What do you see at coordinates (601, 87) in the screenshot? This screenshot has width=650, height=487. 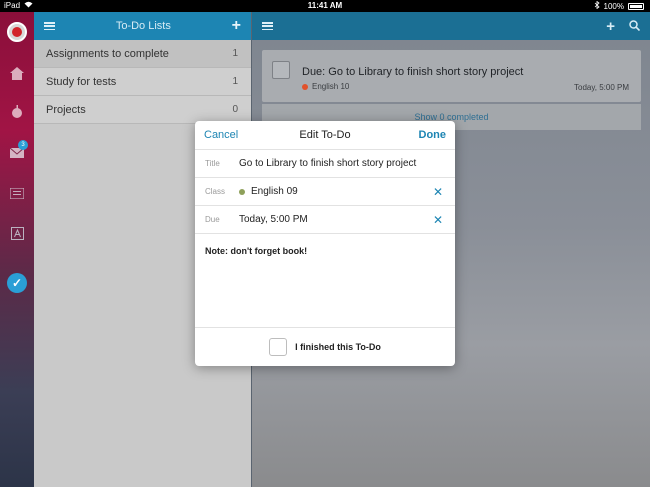 I see `todo-due-time: Today, 5:00 PM` at bounding box center [601, 87].